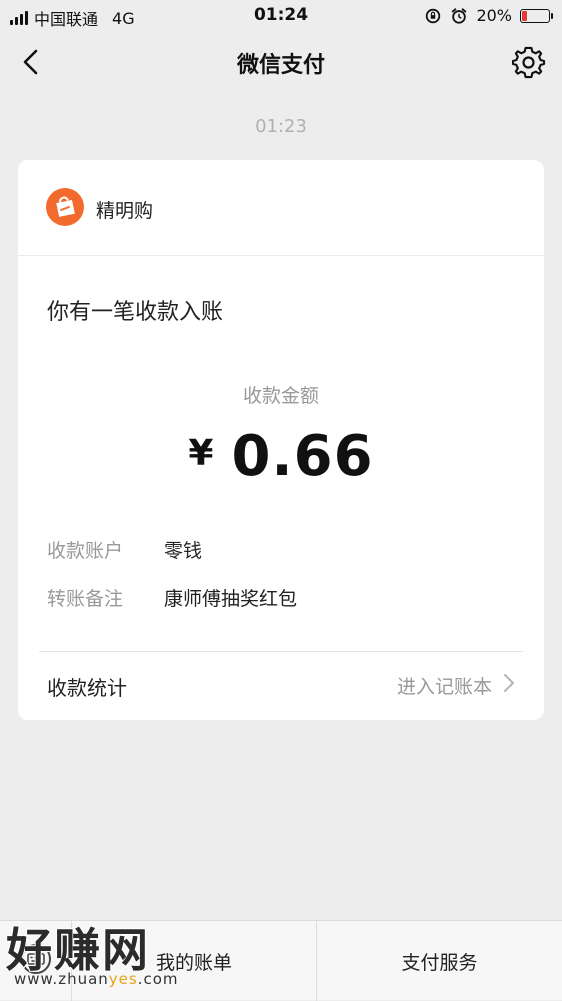  Describe the element at coordinates (281, 208) in the screenshot. I see `merchant-row: 精明购` at that location.